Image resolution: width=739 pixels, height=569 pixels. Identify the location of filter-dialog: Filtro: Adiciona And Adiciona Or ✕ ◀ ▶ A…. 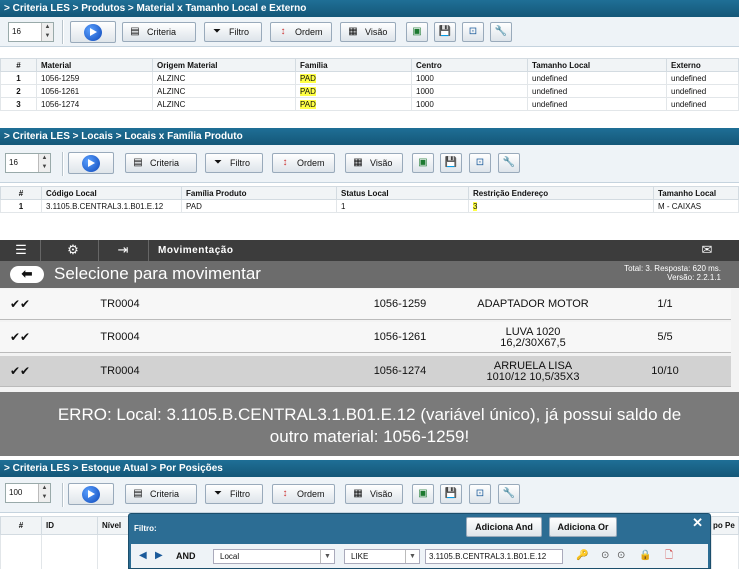
(419, 541).